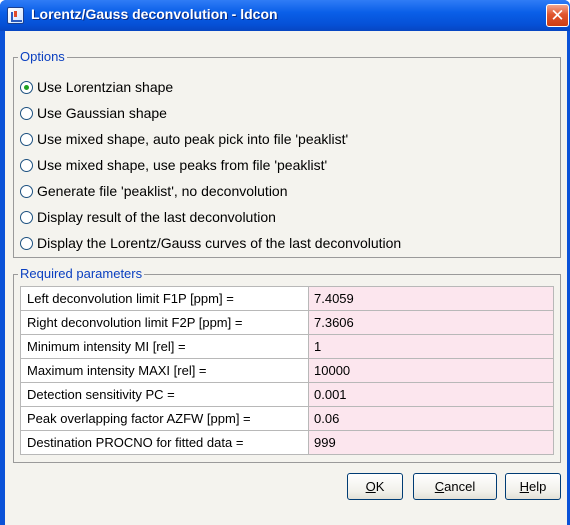 Image resolution: width=570 pixels, height=525 pixels. I want to click on ok-mnemonic: O, so click(370, 486).